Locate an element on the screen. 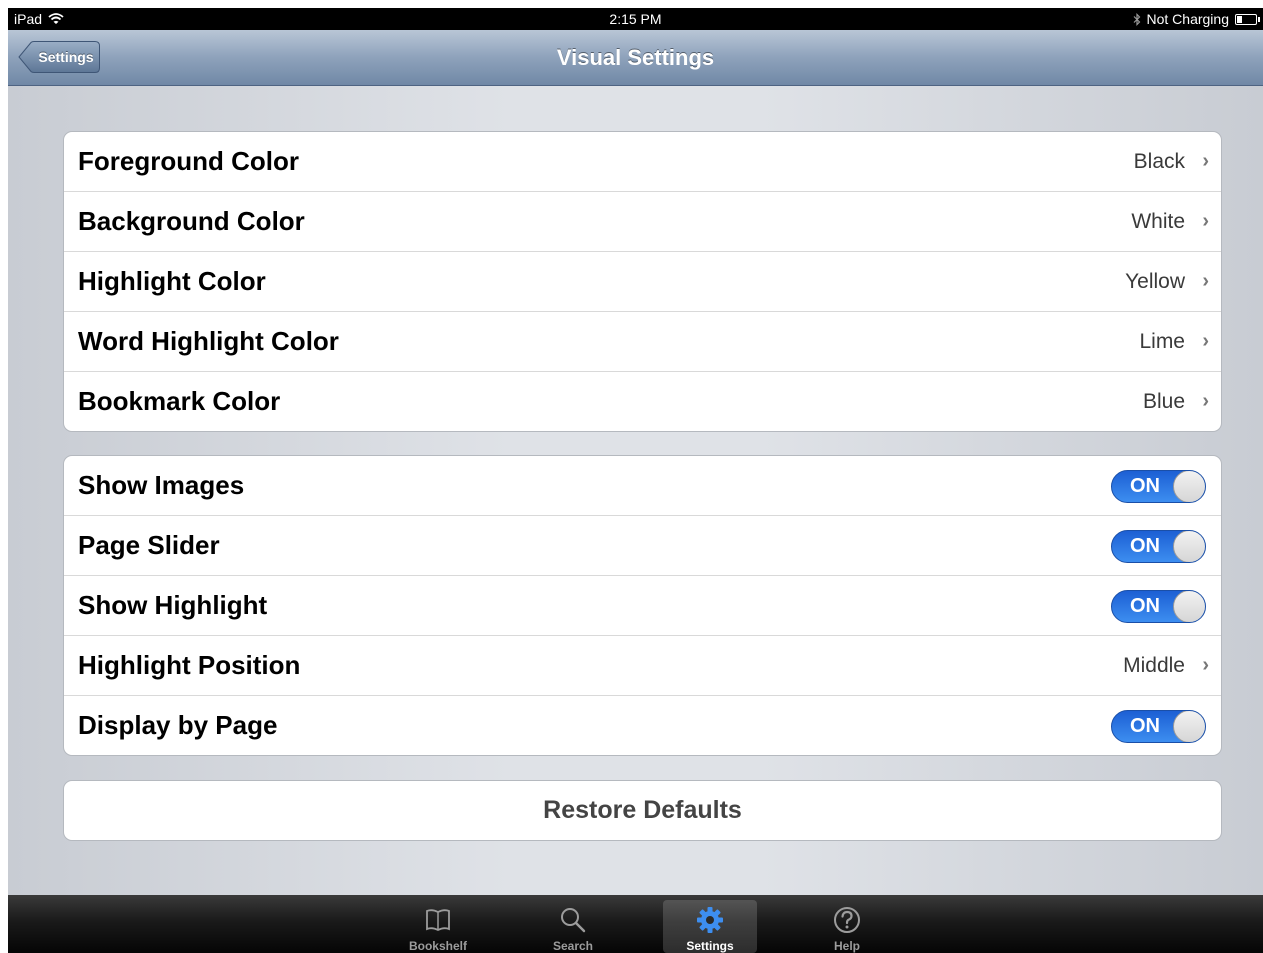 This screenshot has width=1263, height=953. setting-row-show-images: Show Images ON is located at coordinates (642, 486).